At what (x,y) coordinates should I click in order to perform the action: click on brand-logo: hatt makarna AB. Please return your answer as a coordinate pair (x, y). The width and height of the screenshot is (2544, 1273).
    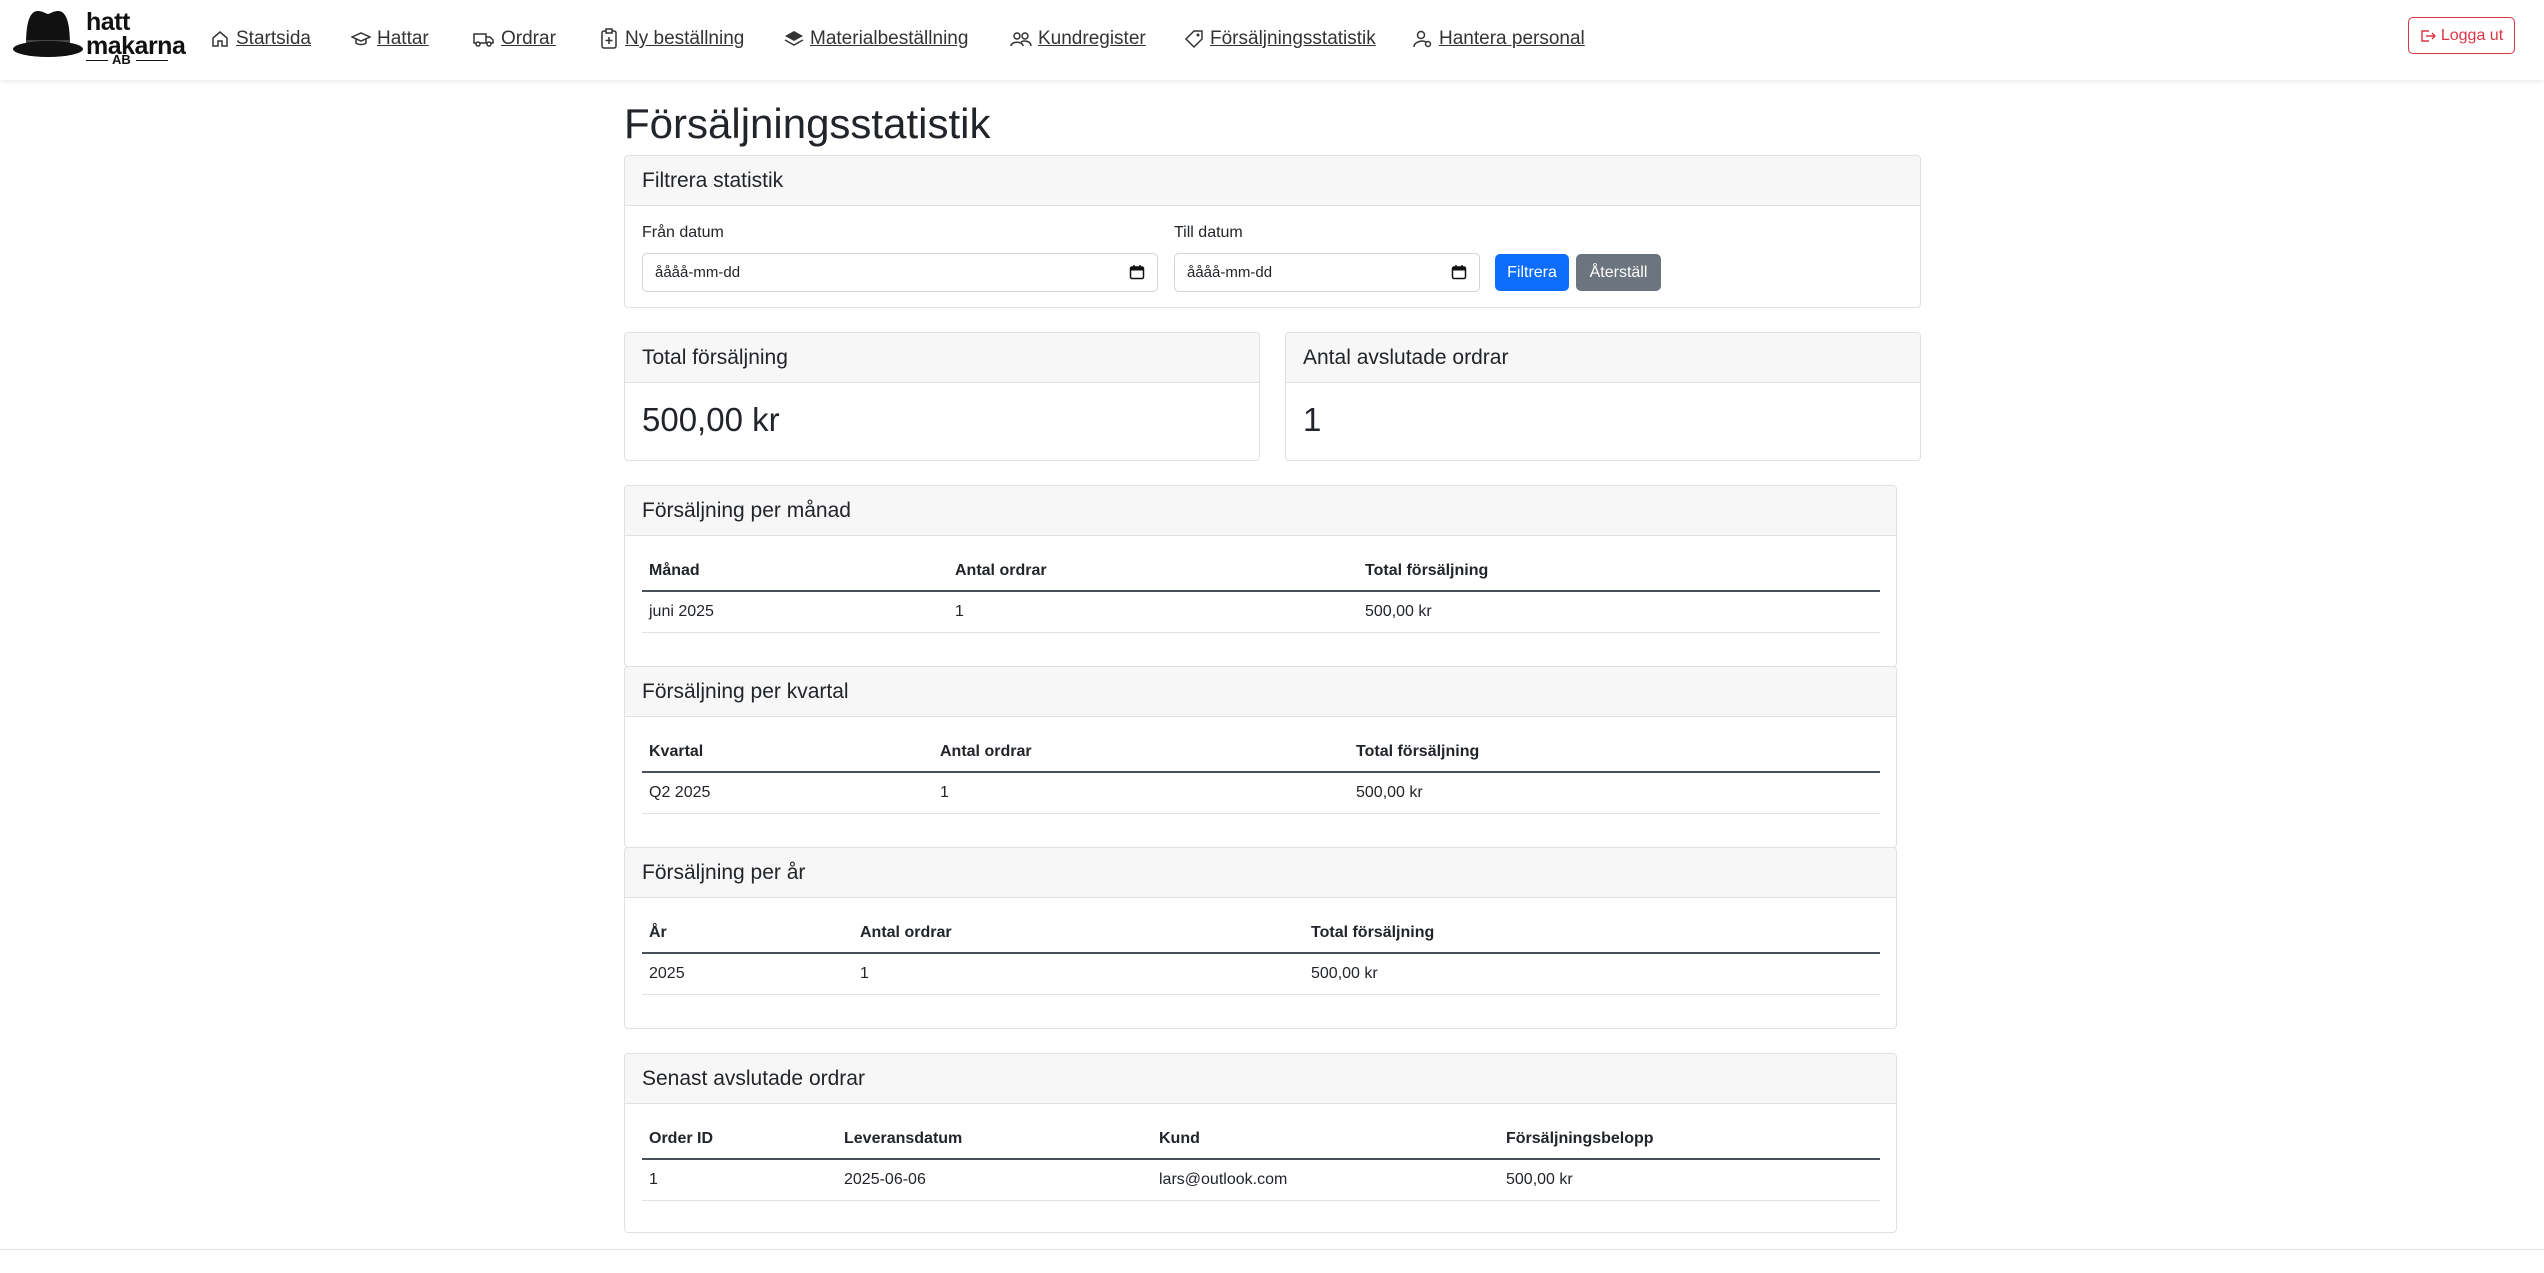
    Looking at the image, I should click on (99, 38).